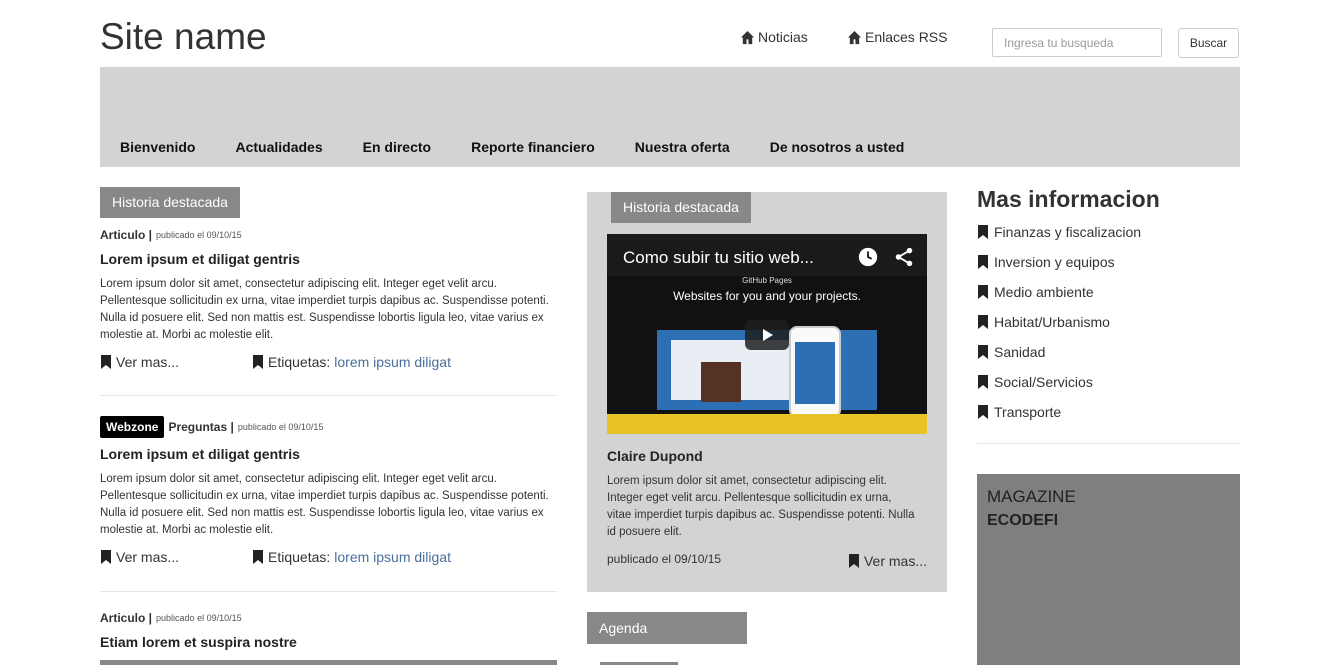 The width and height of the screenshot is (1341, 665). What do you see at coordinates (278, 147) in the screenshot?
I see `nav-item-actualidades: Actualidades` at bounding box center [278, 147].